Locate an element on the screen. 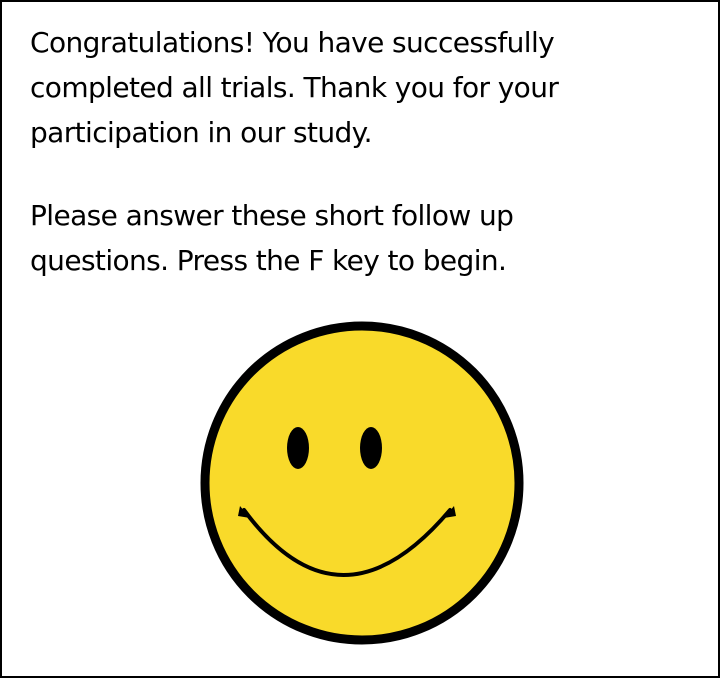 The image size is (720, 678). message-line-2: completed all trials. Thank you for your is located at coordinates (294, 87).